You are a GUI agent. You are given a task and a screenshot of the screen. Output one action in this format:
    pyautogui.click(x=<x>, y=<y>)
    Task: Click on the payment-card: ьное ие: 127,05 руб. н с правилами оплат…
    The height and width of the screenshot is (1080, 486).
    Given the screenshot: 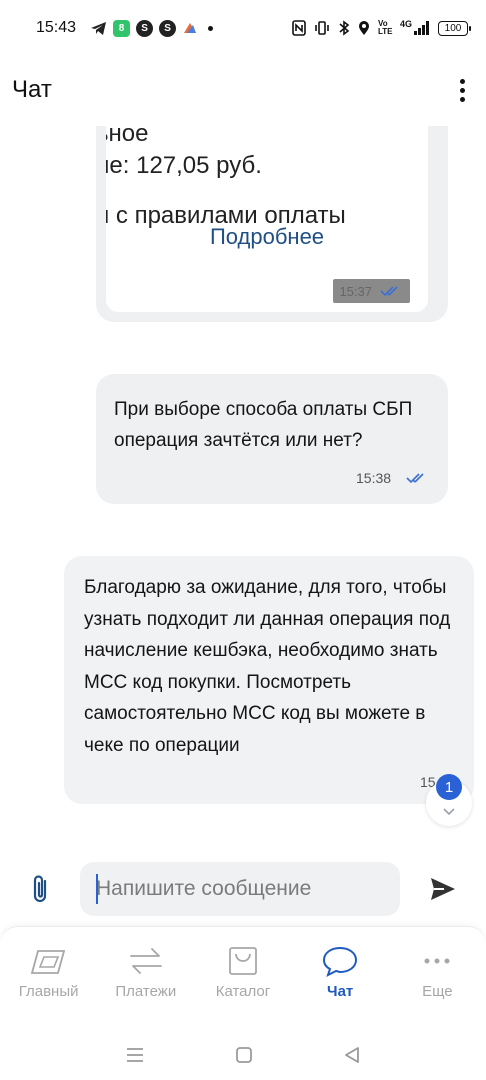 What is the action you would take?
    pyautogui.click(x=267, y=219)
    